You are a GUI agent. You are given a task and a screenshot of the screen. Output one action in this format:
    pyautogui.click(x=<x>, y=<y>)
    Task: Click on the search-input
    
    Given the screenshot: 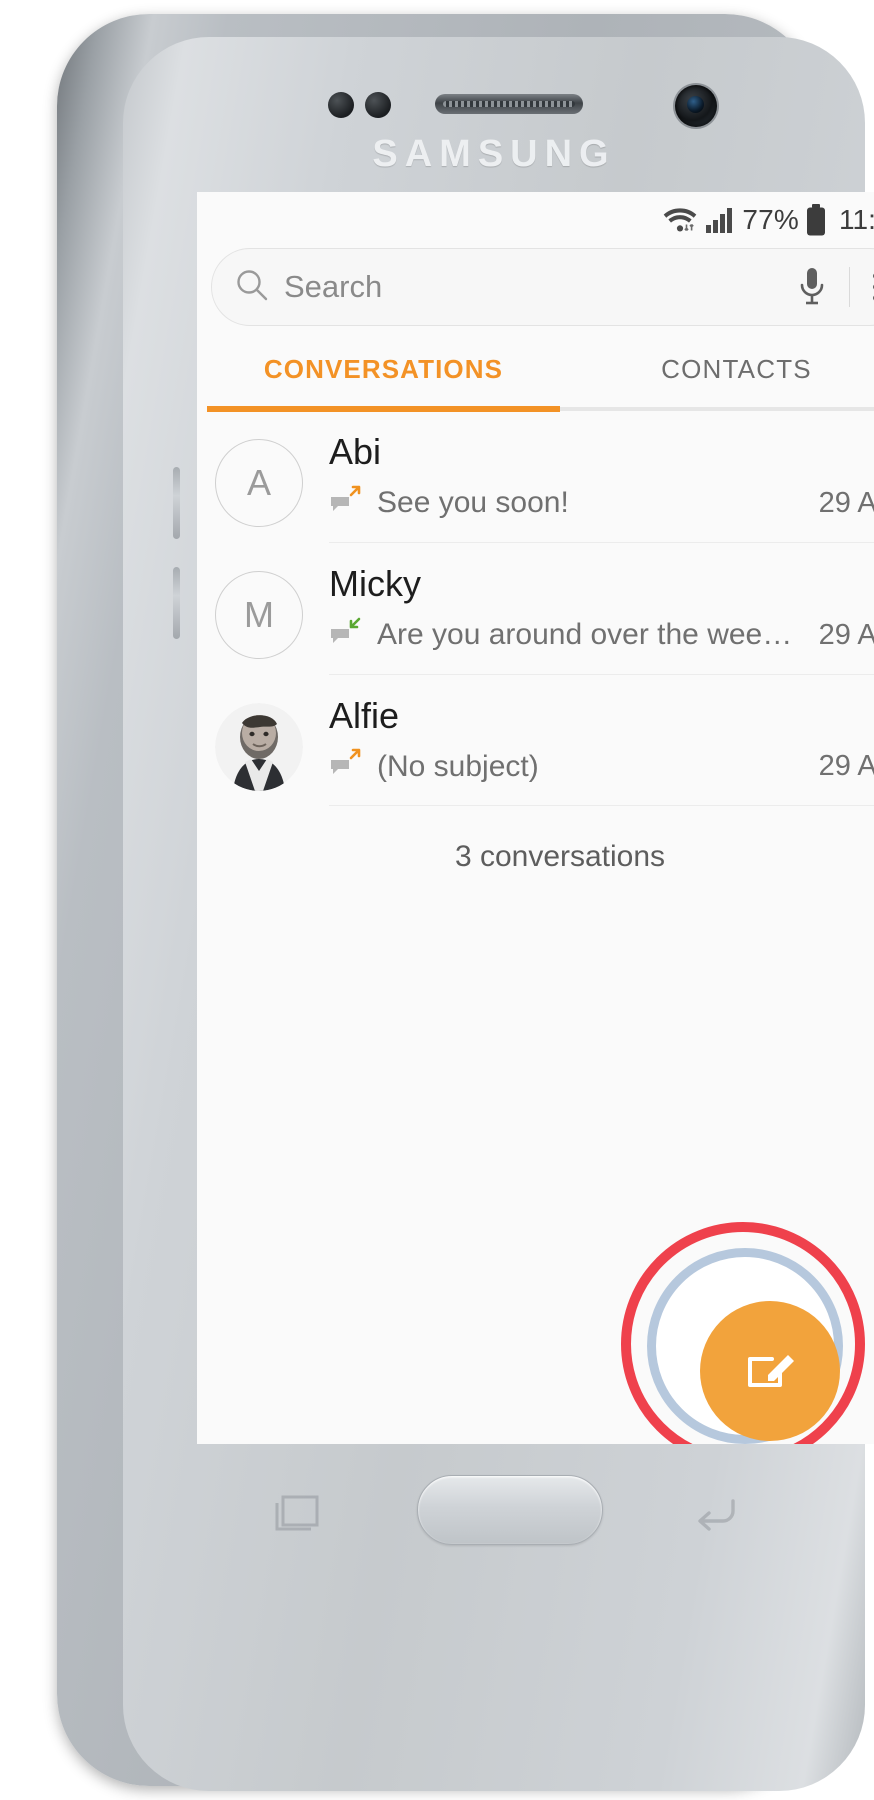 What is the action you would take?
    pyautogui.click(x=536, y=287)
    